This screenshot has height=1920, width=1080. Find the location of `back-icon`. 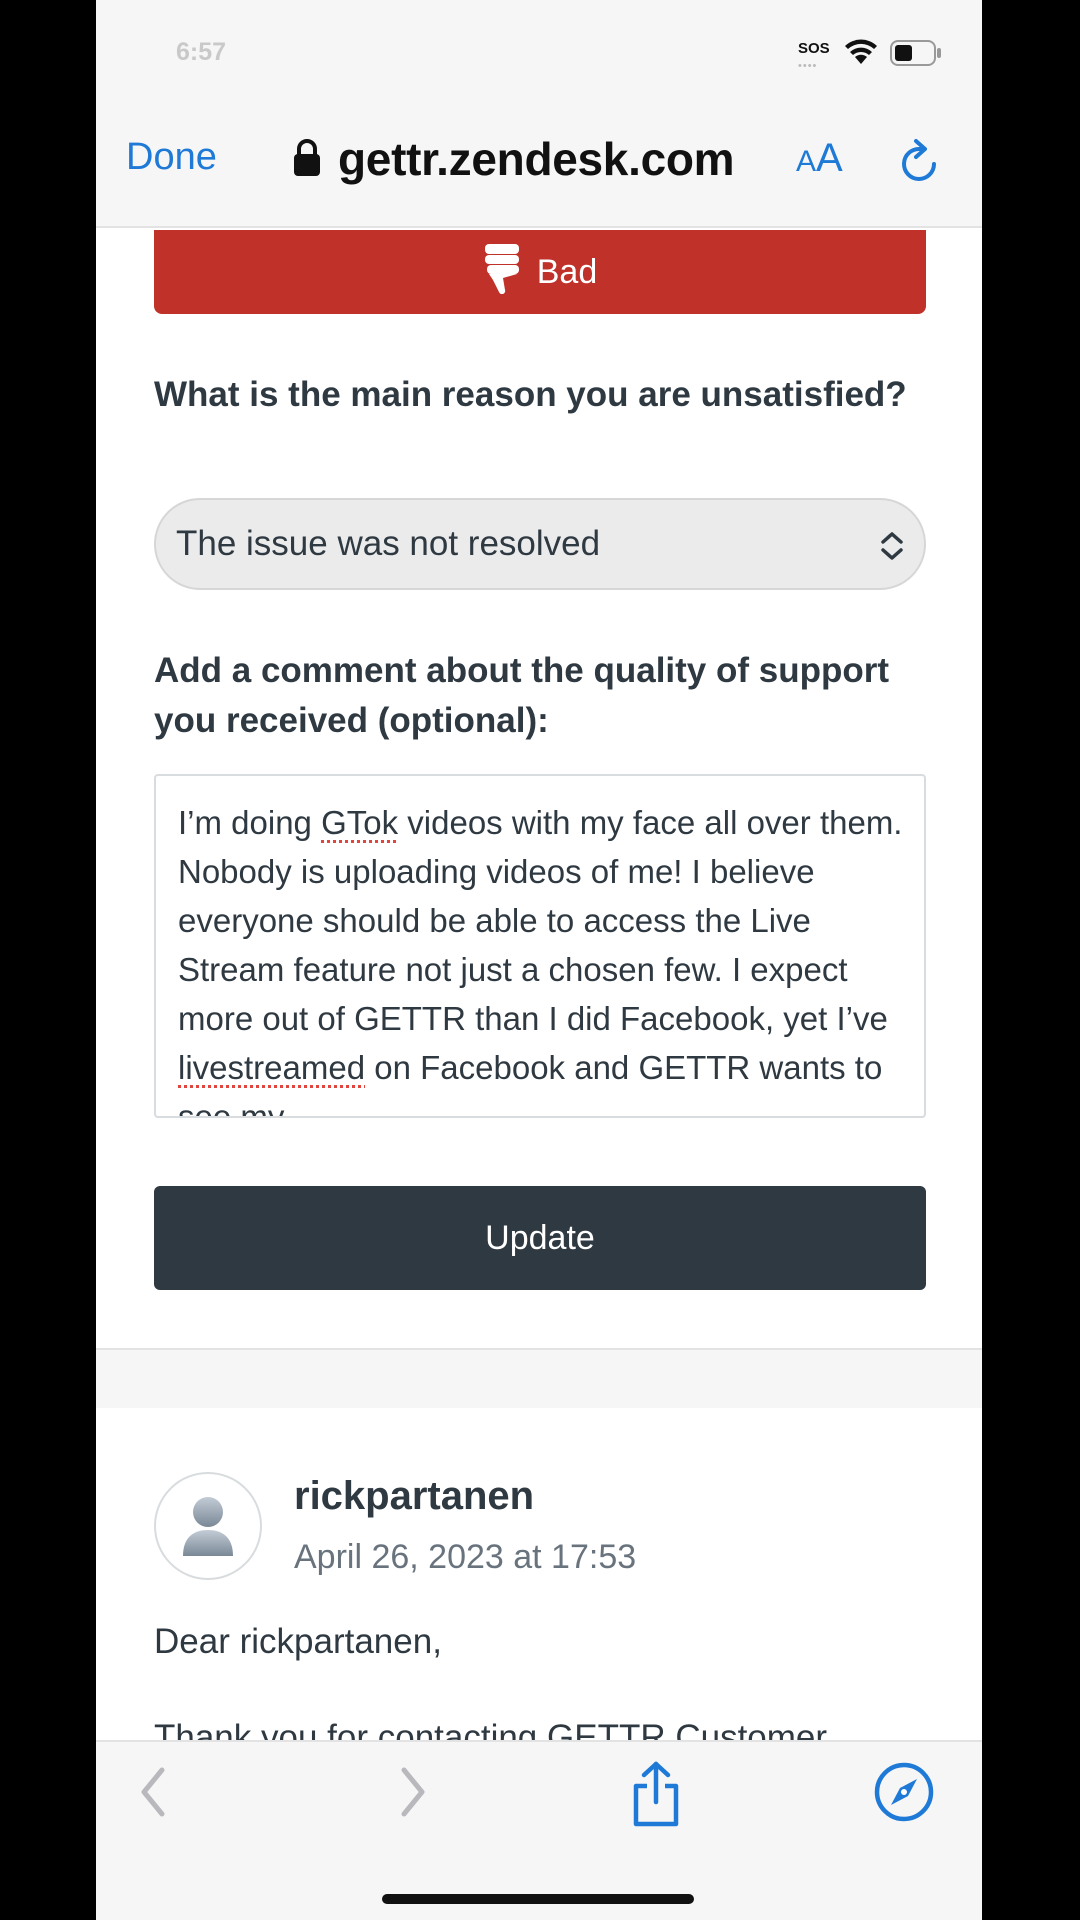

back-icon is located at coordinates (153, 1794).